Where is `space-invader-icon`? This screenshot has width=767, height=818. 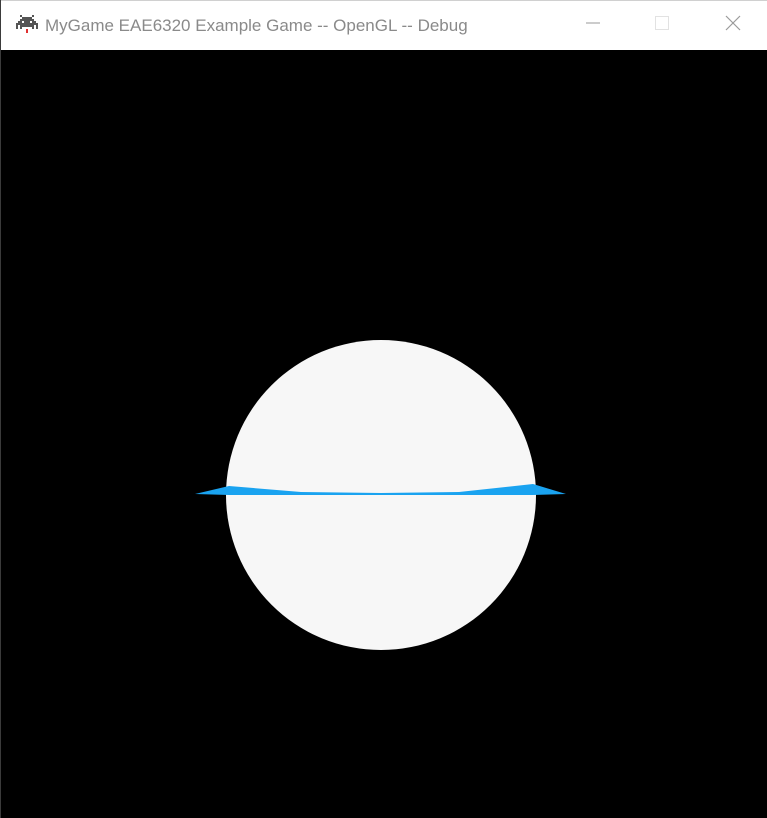
space-invader-icon is located at coordinates (27, 25).